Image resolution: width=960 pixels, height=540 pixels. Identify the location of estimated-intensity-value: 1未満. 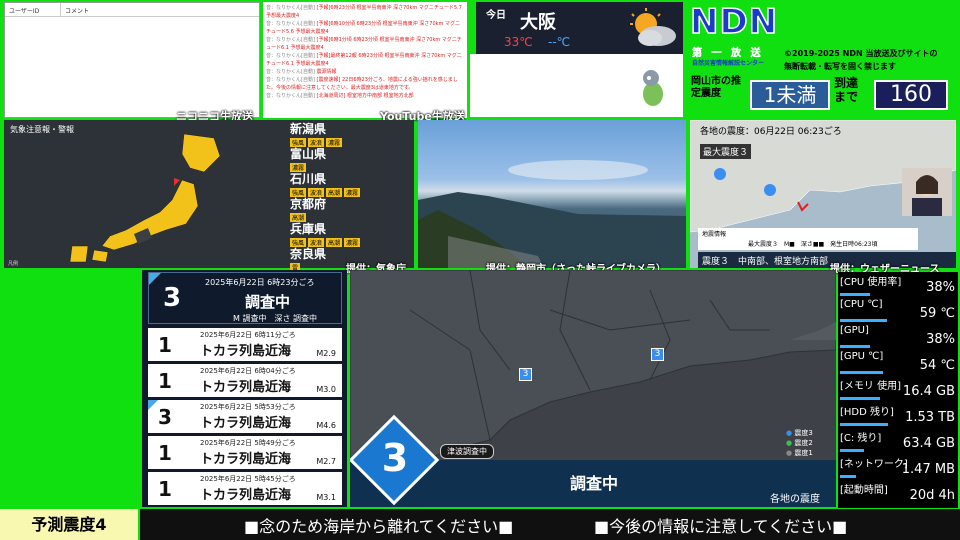
(790, 95).